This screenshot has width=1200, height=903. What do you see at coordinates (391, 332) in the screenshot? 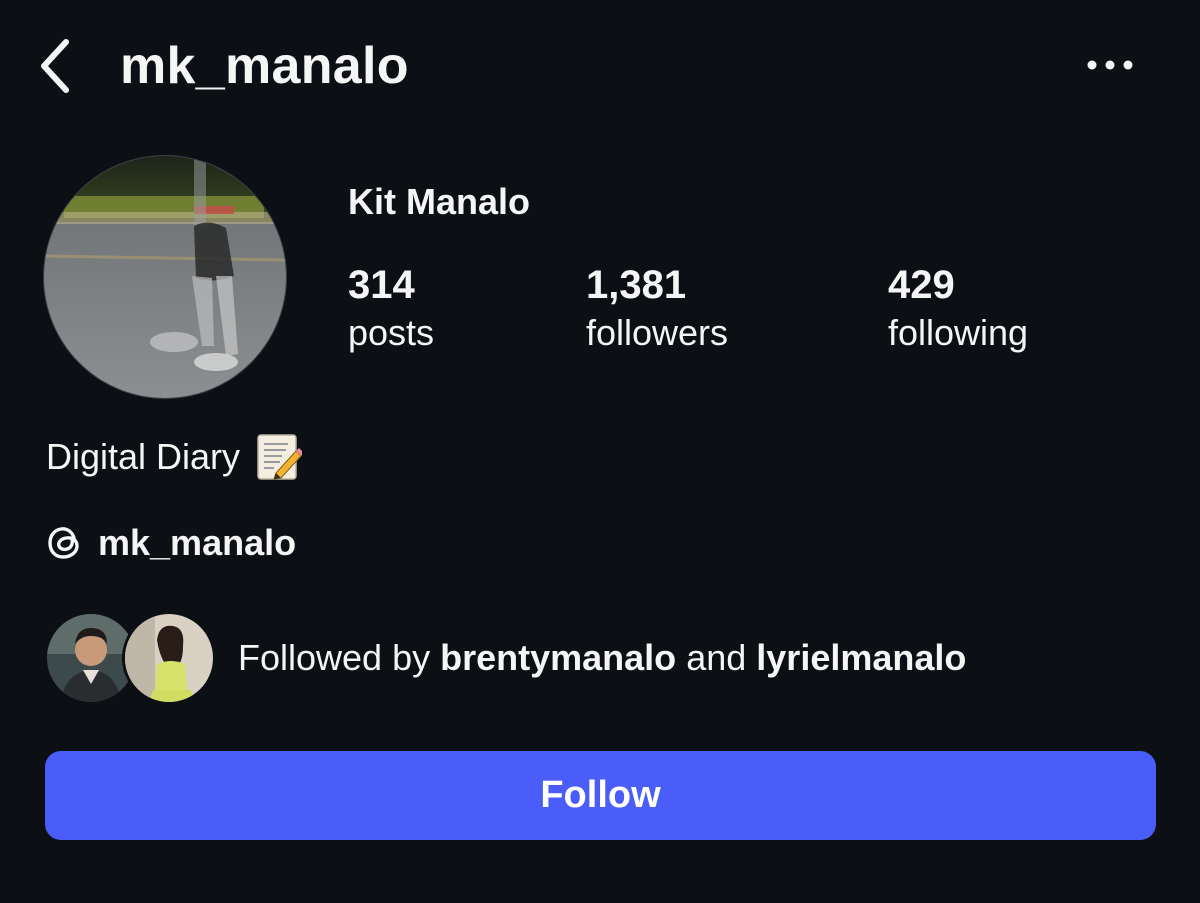
I see `posts-label: posts` at bounding box center [391, 332].